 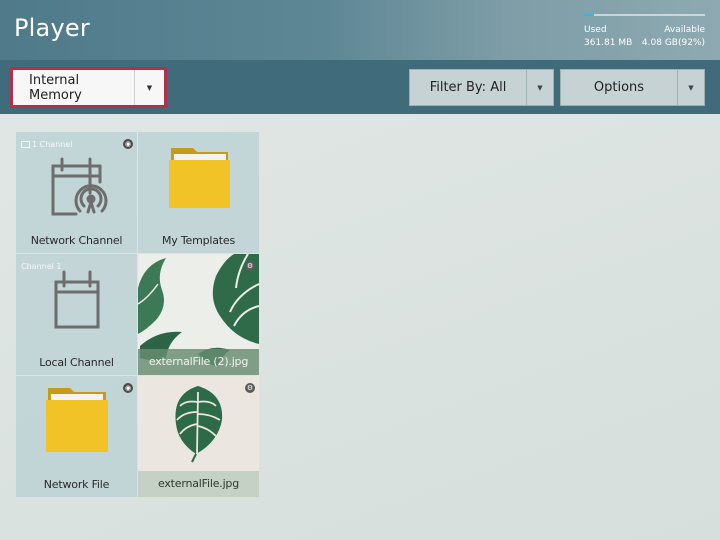 What do you see at coordinates (619, 87) in the screenshot?
I see `options-button-label: Options` at bounding box center [619, 87].